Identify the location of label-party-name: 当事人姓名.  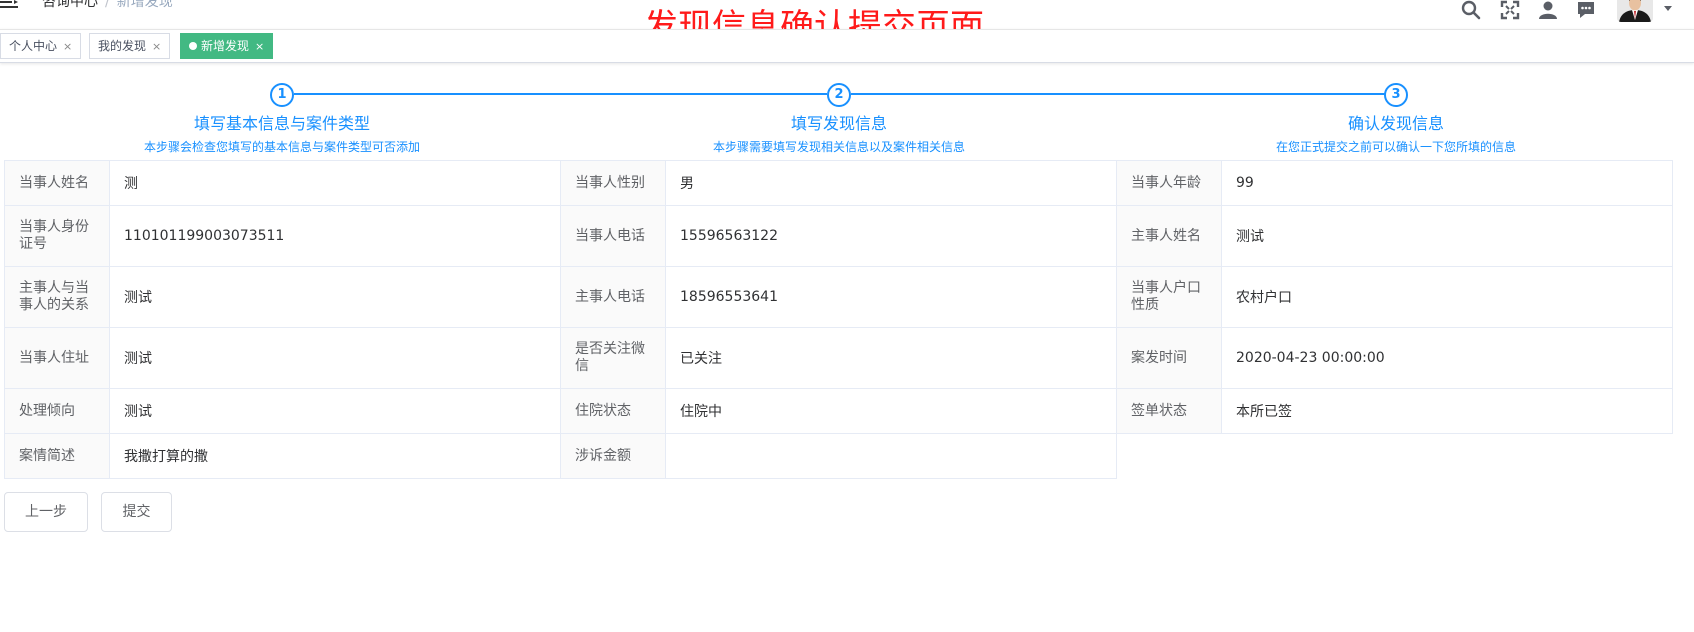
(57, 183).